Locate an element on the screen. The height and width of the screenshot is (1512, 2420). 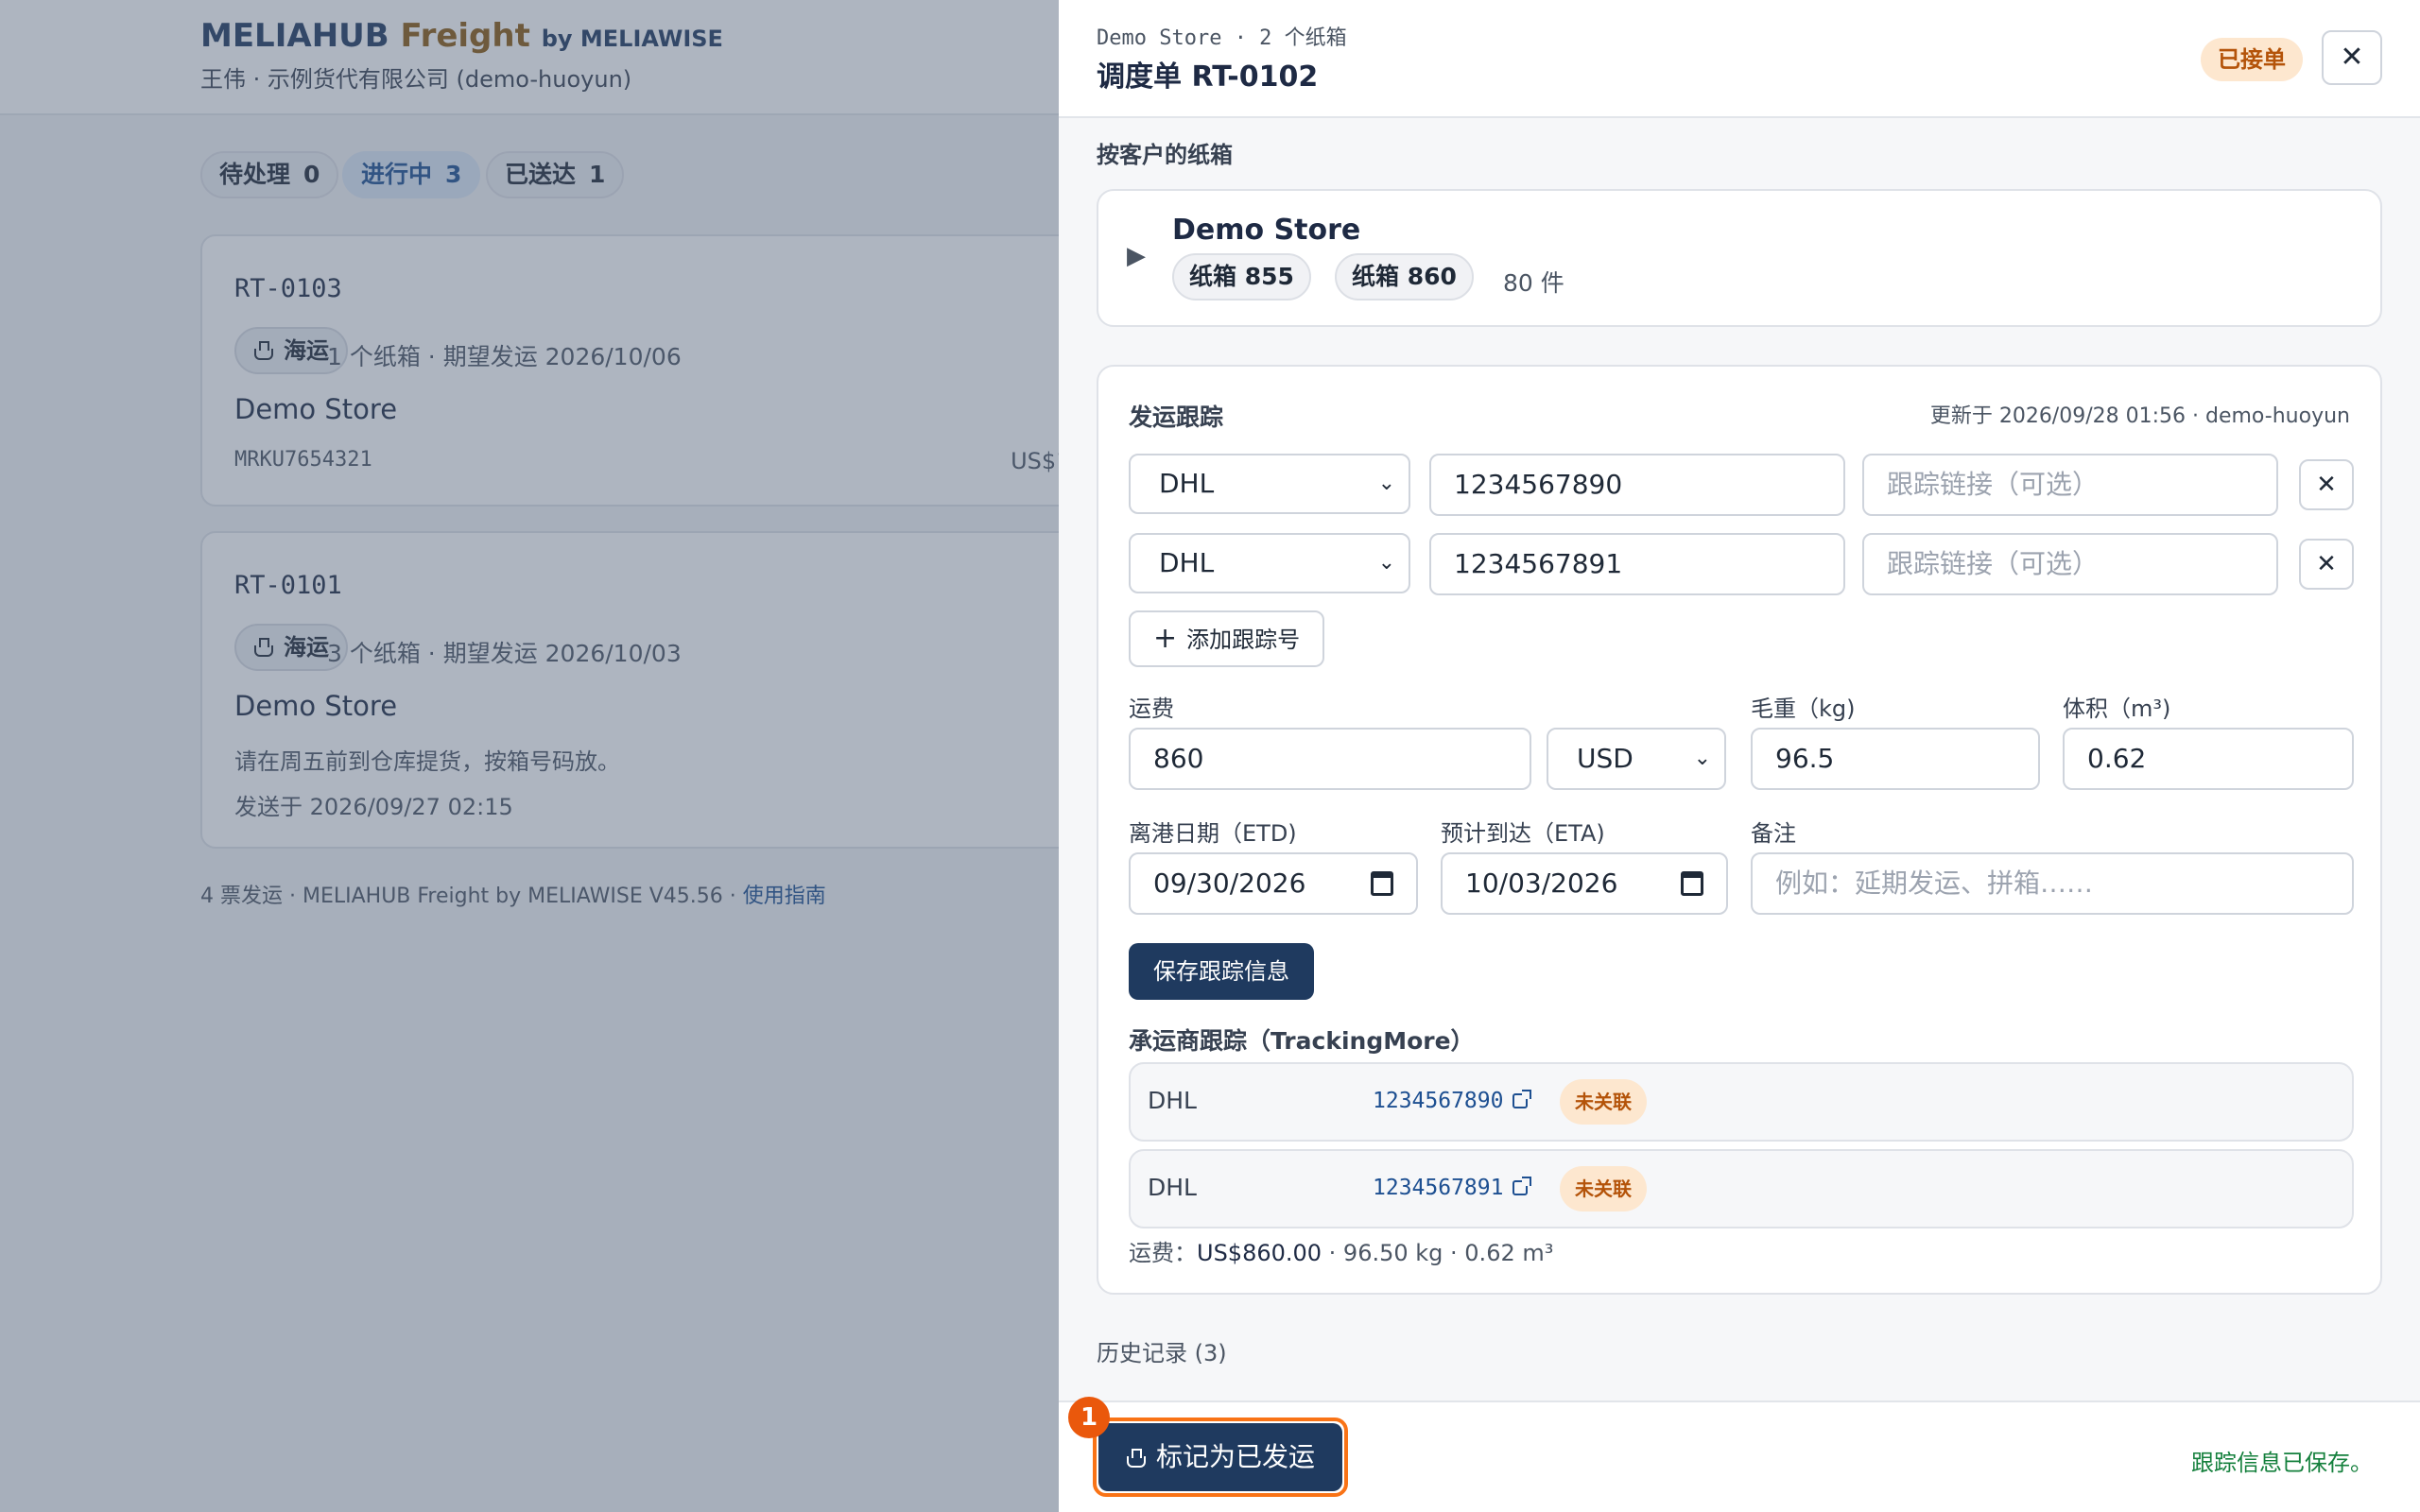
drawer-subtitle: Demo Store · 2 个纸箱 is located at coordinates (1222, 38).